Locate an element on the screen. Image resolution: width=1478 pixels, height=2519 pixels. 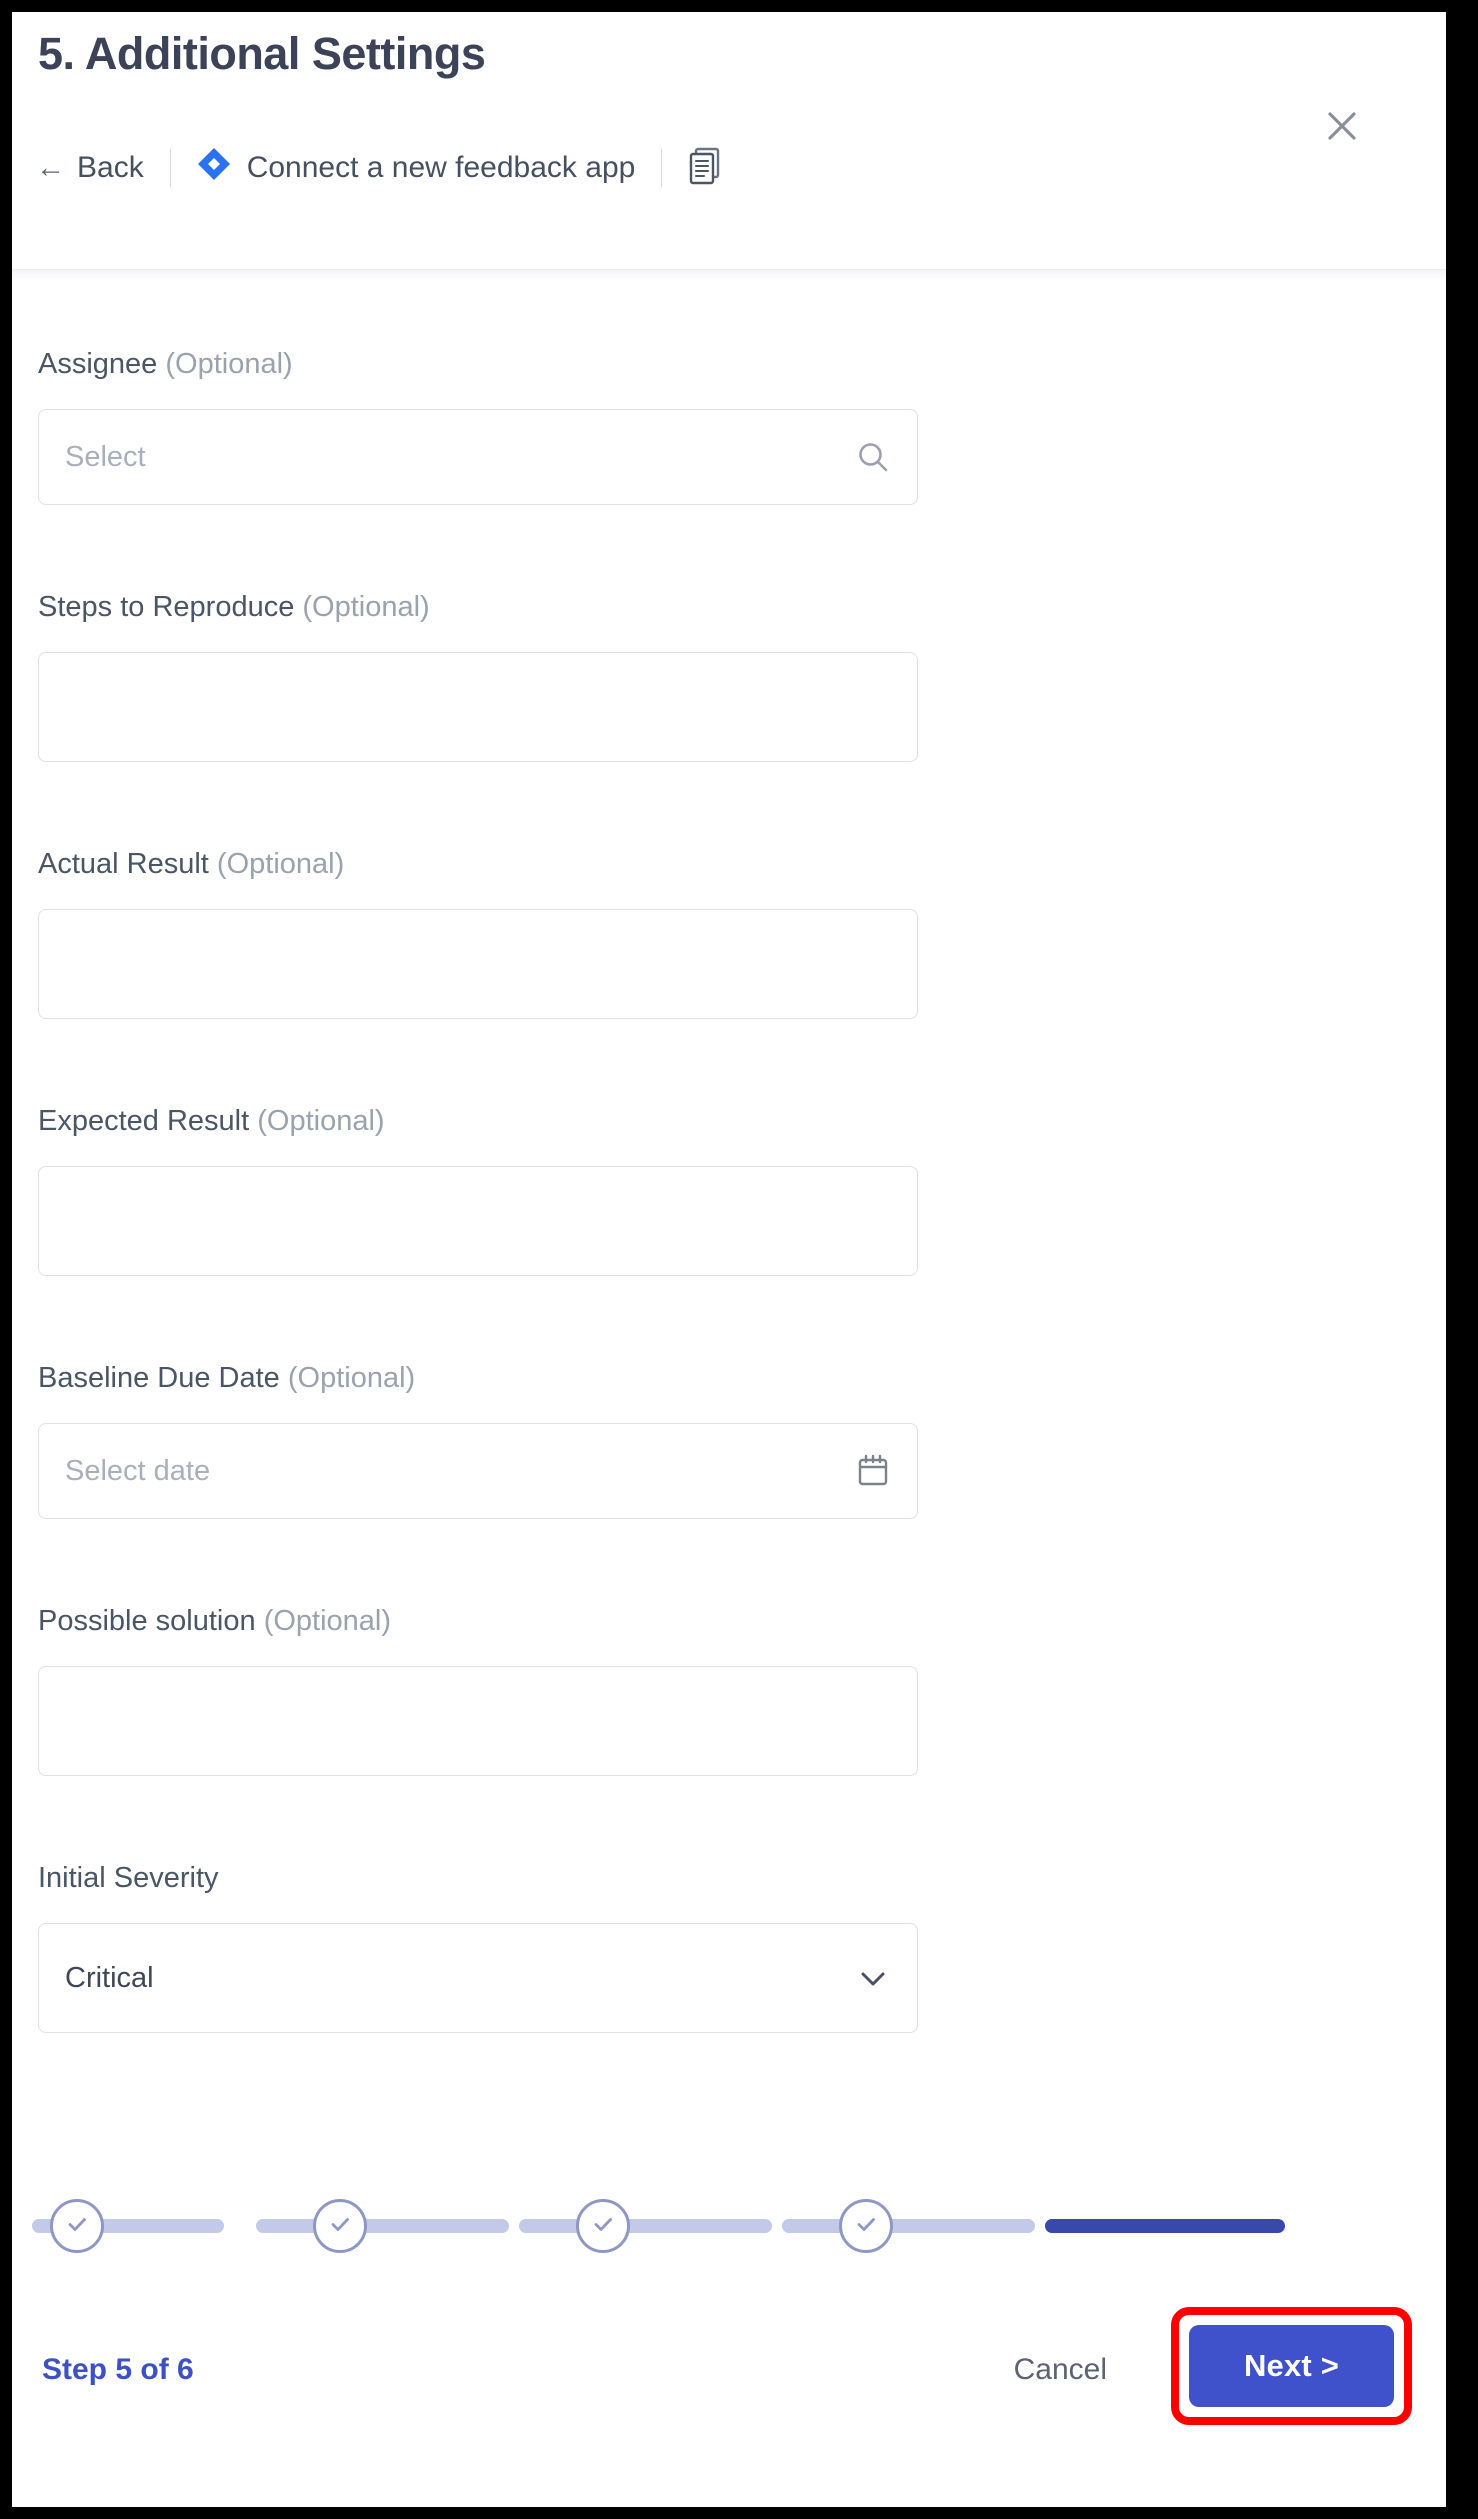
breadcrumb: ← Back Connect a new feedback app is located at coordinates (379, 168).